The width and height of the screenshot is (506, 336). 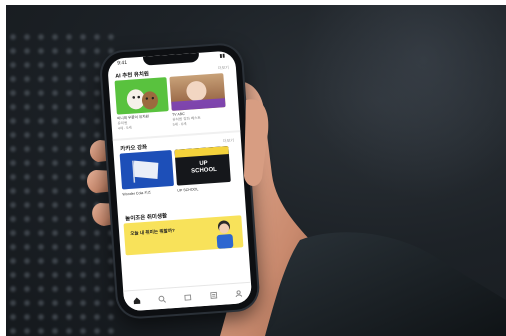 What do you see at coordinates (162, 299) in the screenshot?
I see `search-icon` at bounding box center [162, 299].